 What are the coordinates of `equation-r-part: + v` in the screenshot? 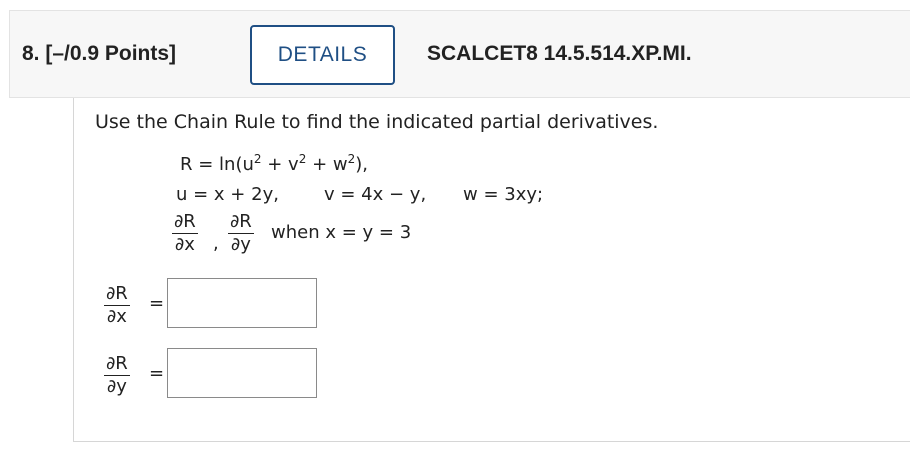 It's located at (280, 164).